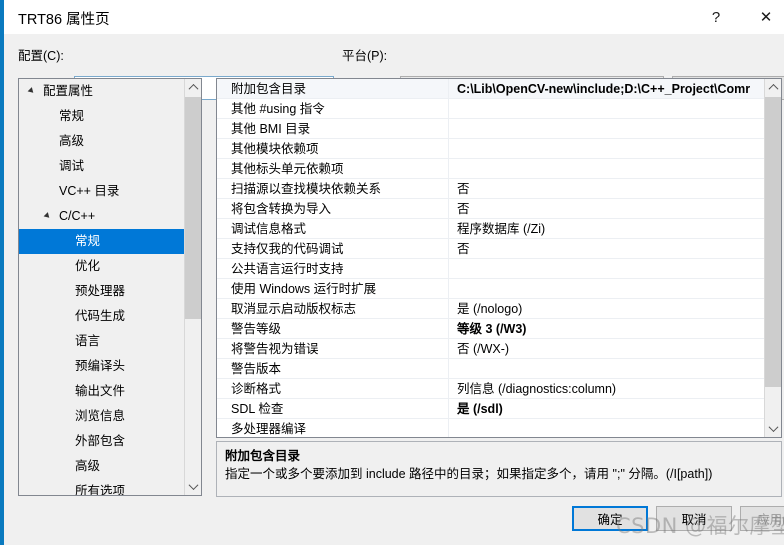 The width and height of the screenshot is (784, 545). Describe the element at coordinates (102, 216) in the screenshot. I see `sidebar-item-5: C/C++` at that location.